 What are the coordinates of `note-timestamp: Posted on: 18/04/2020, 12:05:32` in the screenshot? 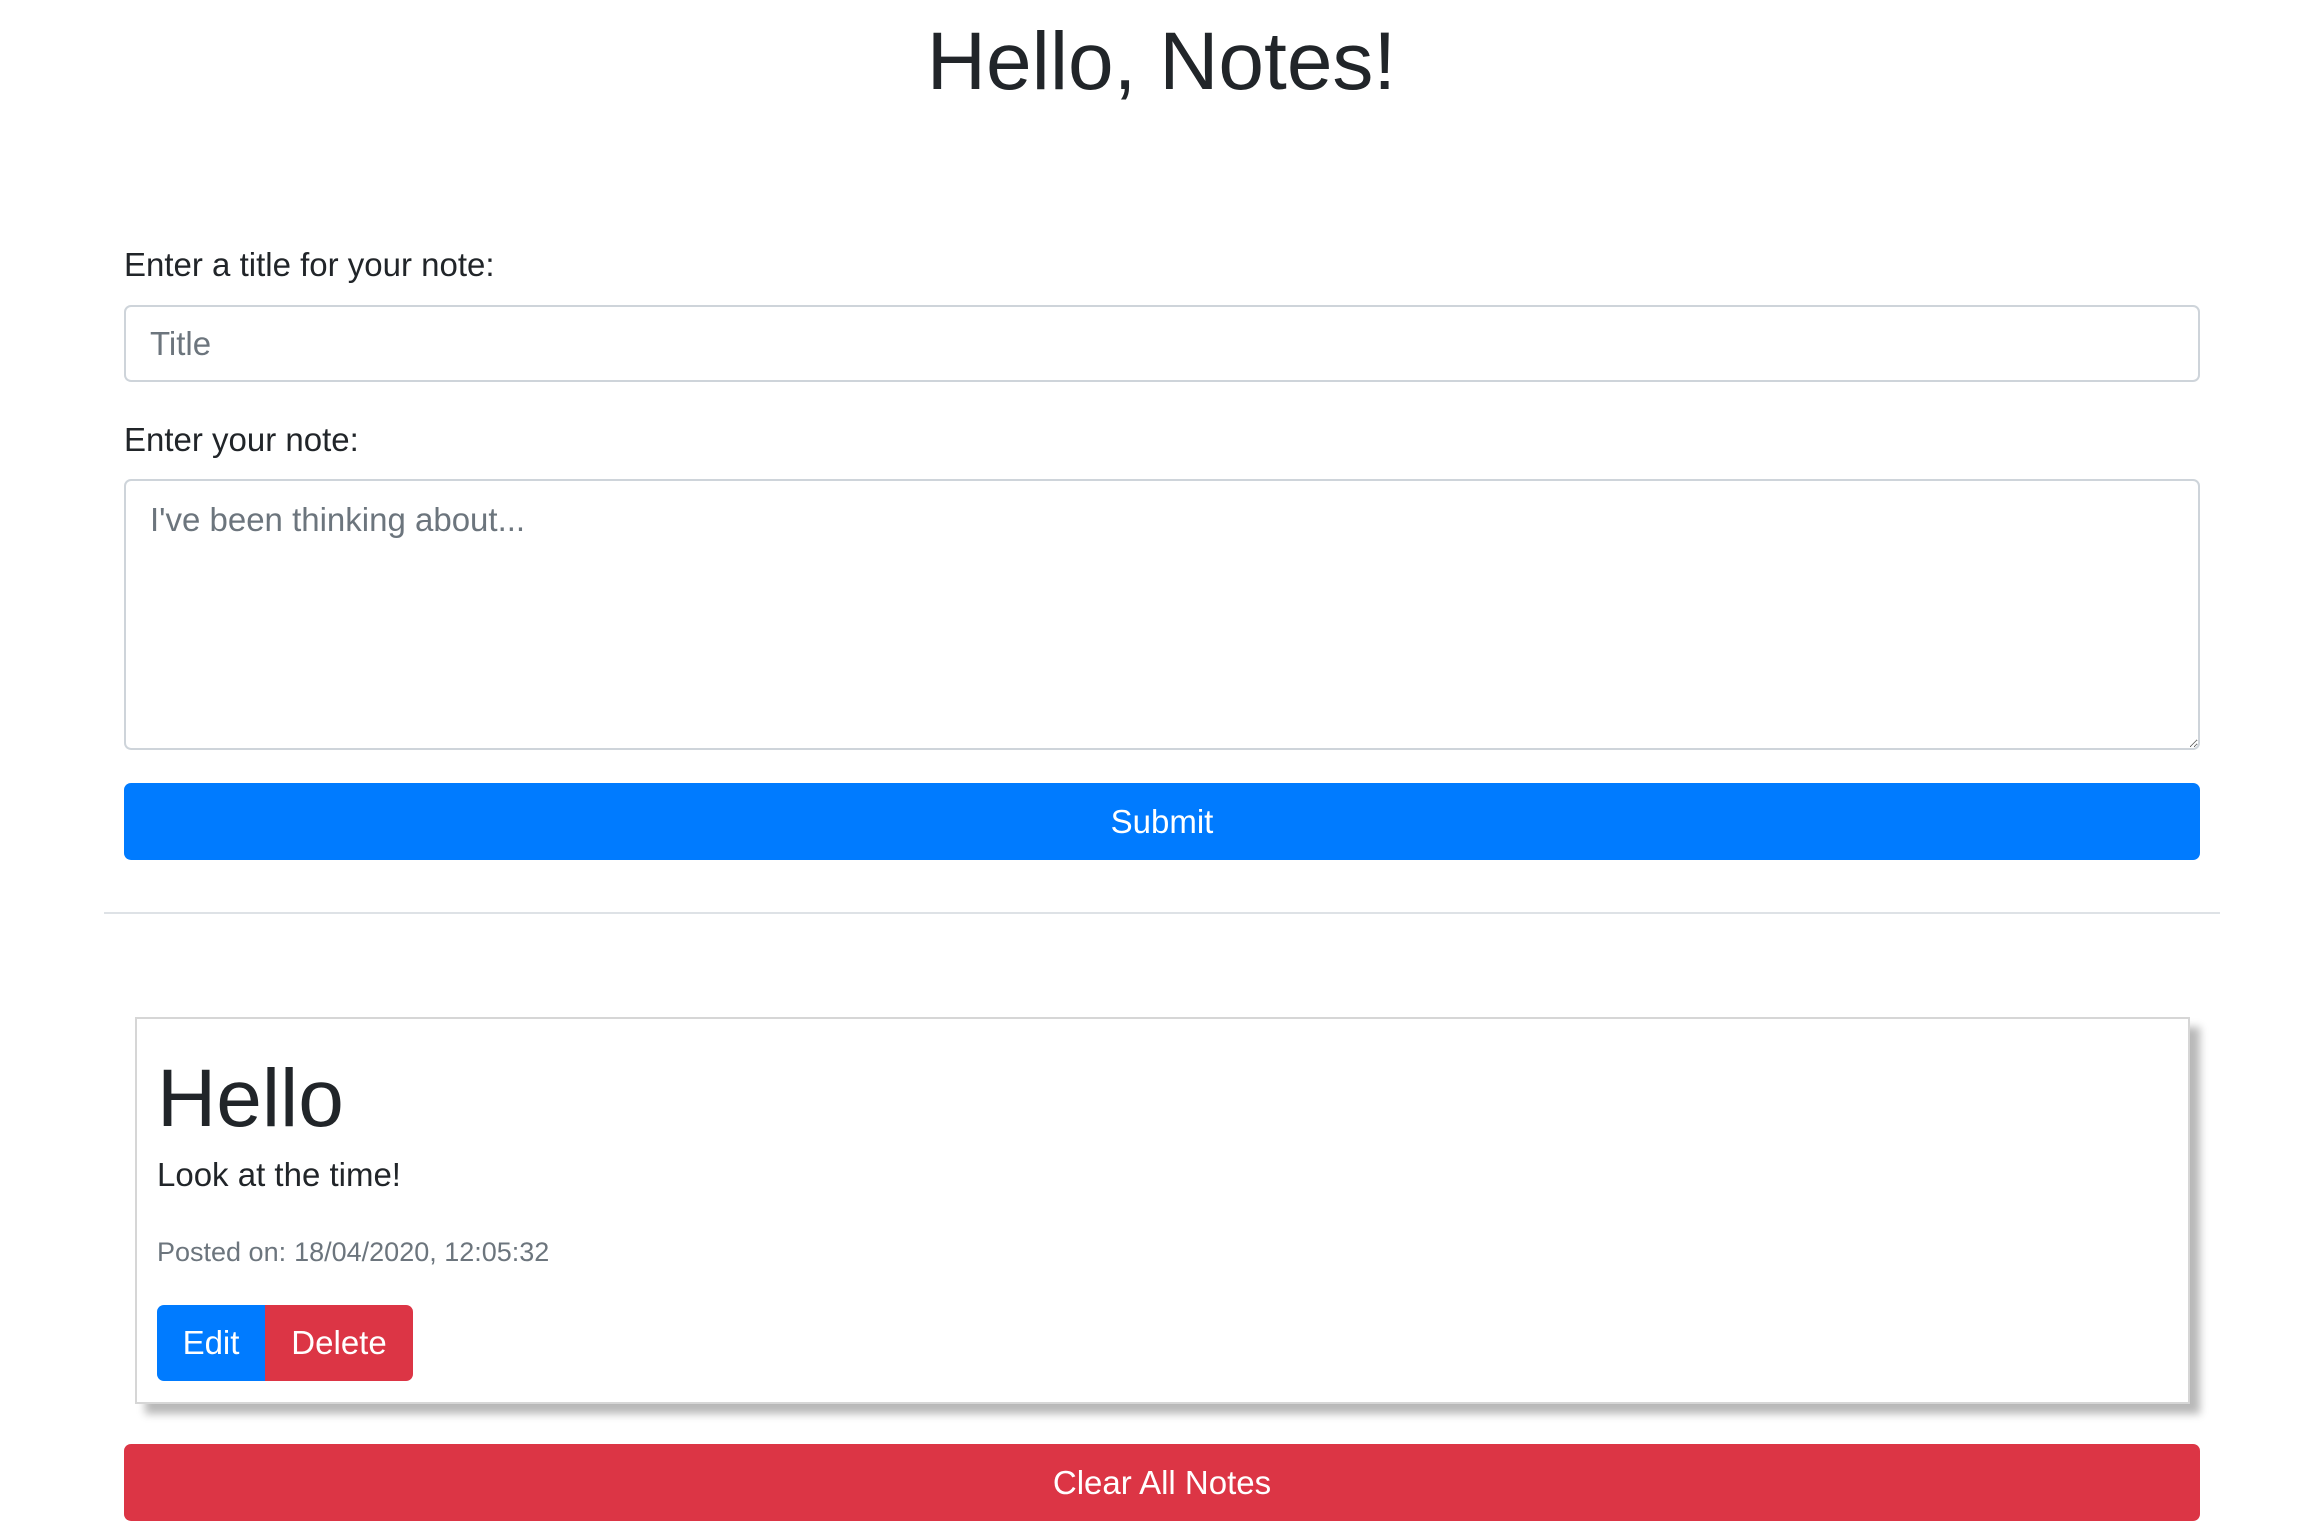 It's located at (353, 1252).